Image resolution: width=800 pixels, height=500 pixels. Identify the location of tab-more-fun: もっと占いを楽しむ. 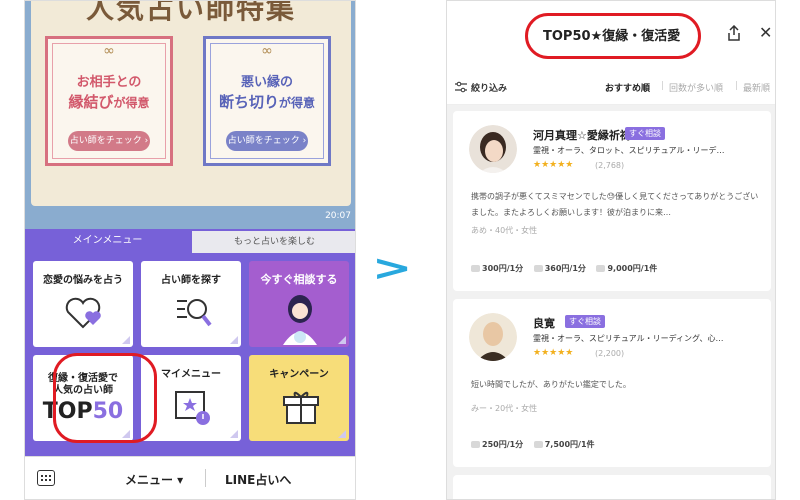
(273, 242).